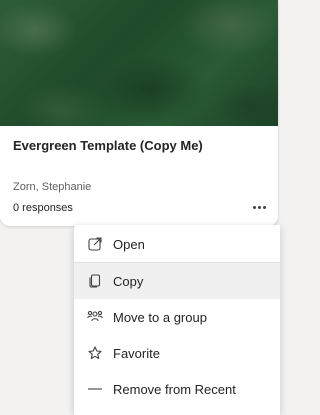 Image resolution: width=320 pixels, height=415 pixels. Describe the element at coordinates (95, 244) in the screenshot. I see `open-icon` at that location.